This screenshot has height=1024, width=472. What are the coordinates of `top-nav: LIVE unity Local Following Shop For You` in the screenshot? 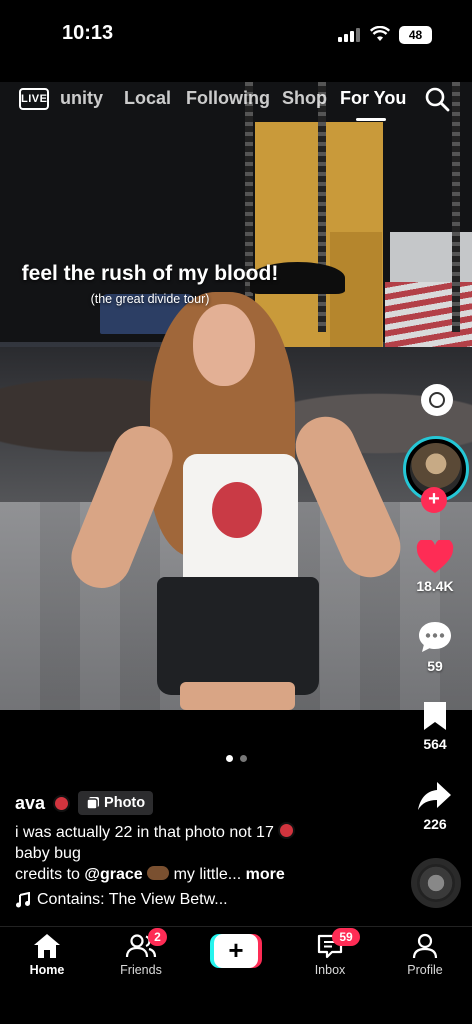 It's located at (236, 101).